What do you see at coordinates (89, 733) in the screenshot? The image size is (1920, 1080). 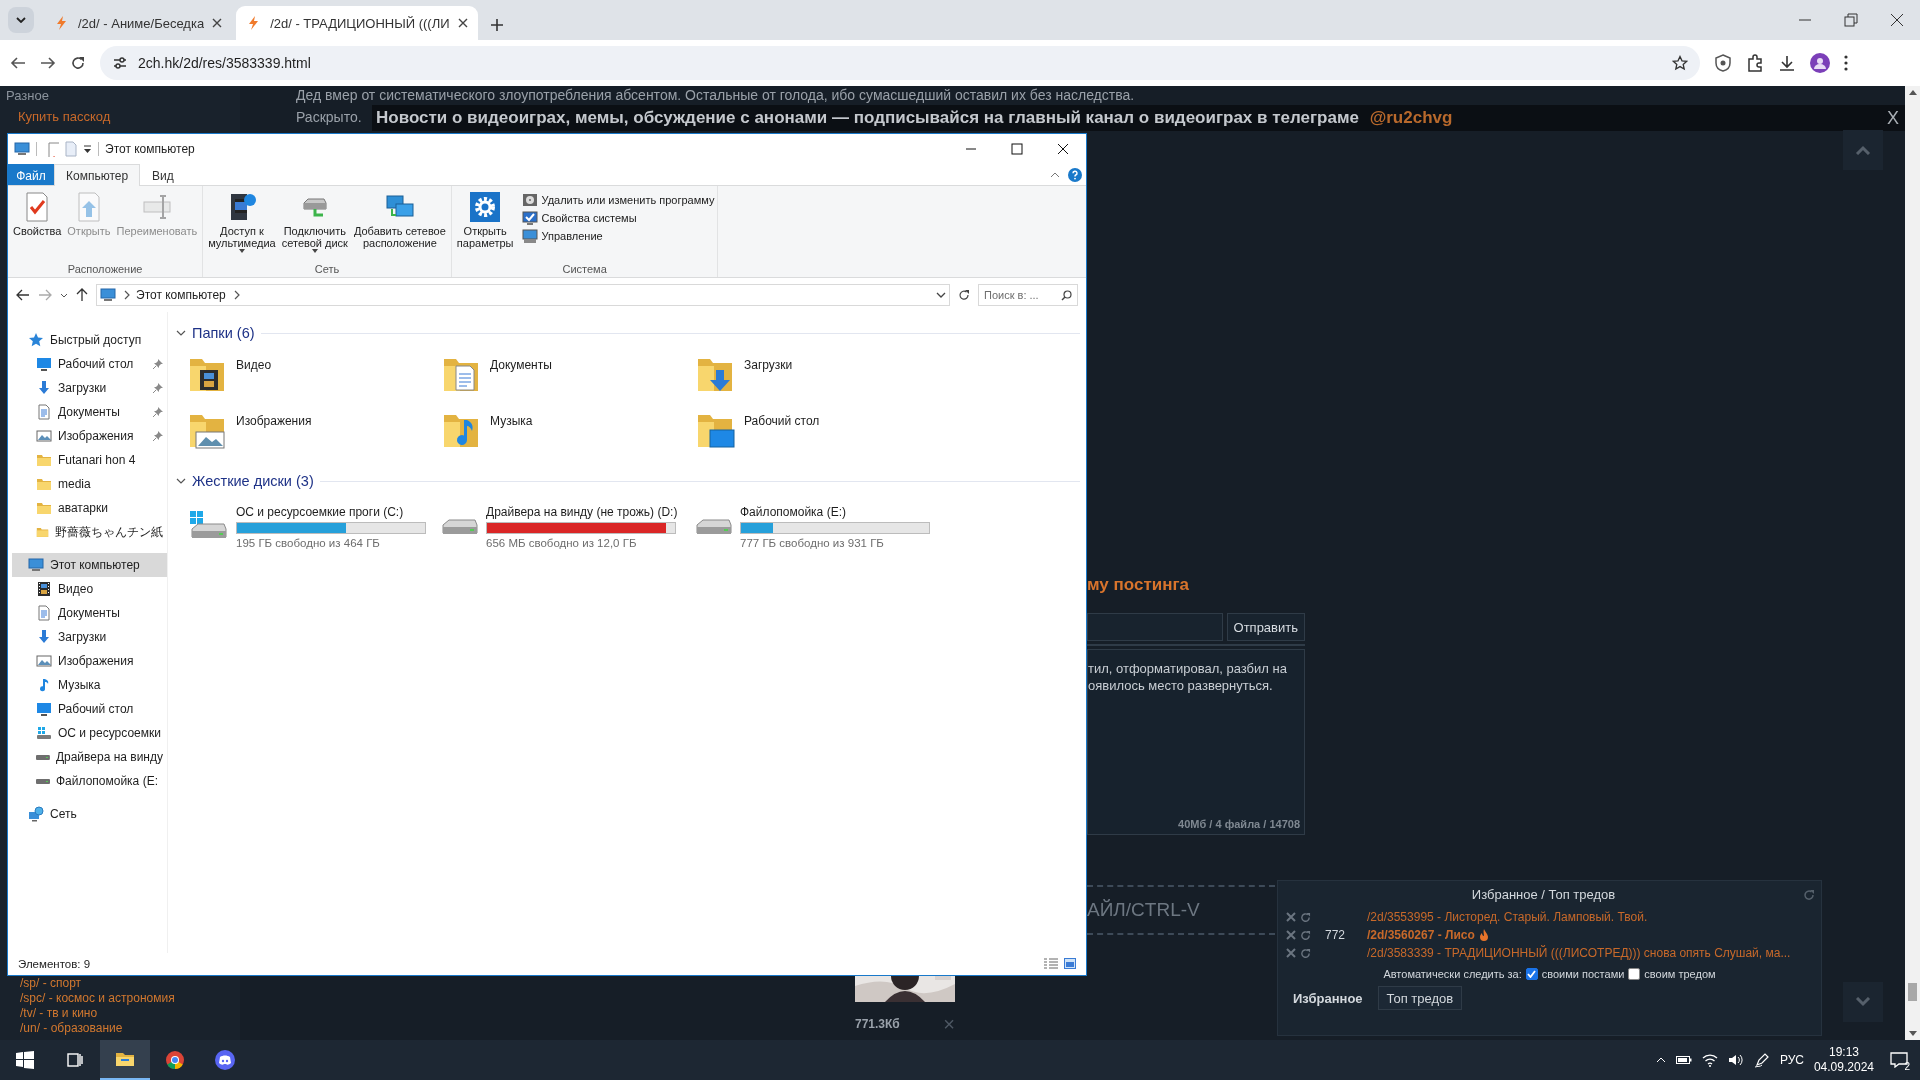 I see `nav-item: ОС и ресурсоемки` at bounding box center [89, 733].